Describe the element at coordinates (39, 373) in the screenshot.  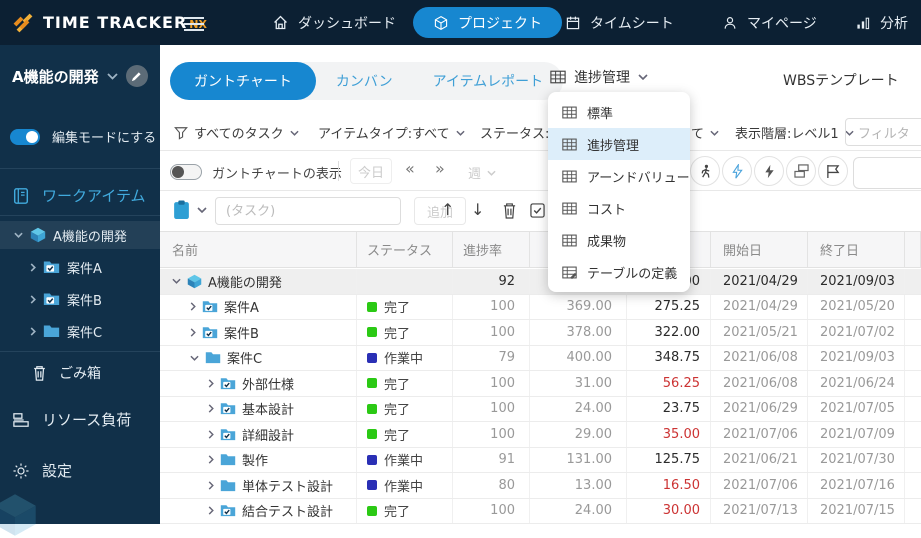
I see `trash-icon` at that location.